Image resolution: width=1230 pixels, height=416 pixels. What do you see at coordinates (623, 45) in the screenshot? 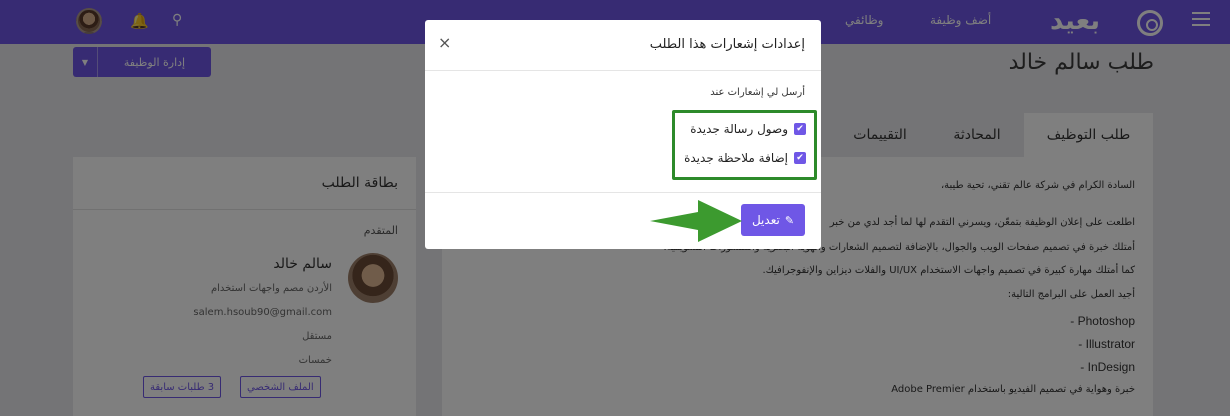
I see `modal-header: إعدادات إشعارات هذا الطلب ×` at bounding box center [623, 45].